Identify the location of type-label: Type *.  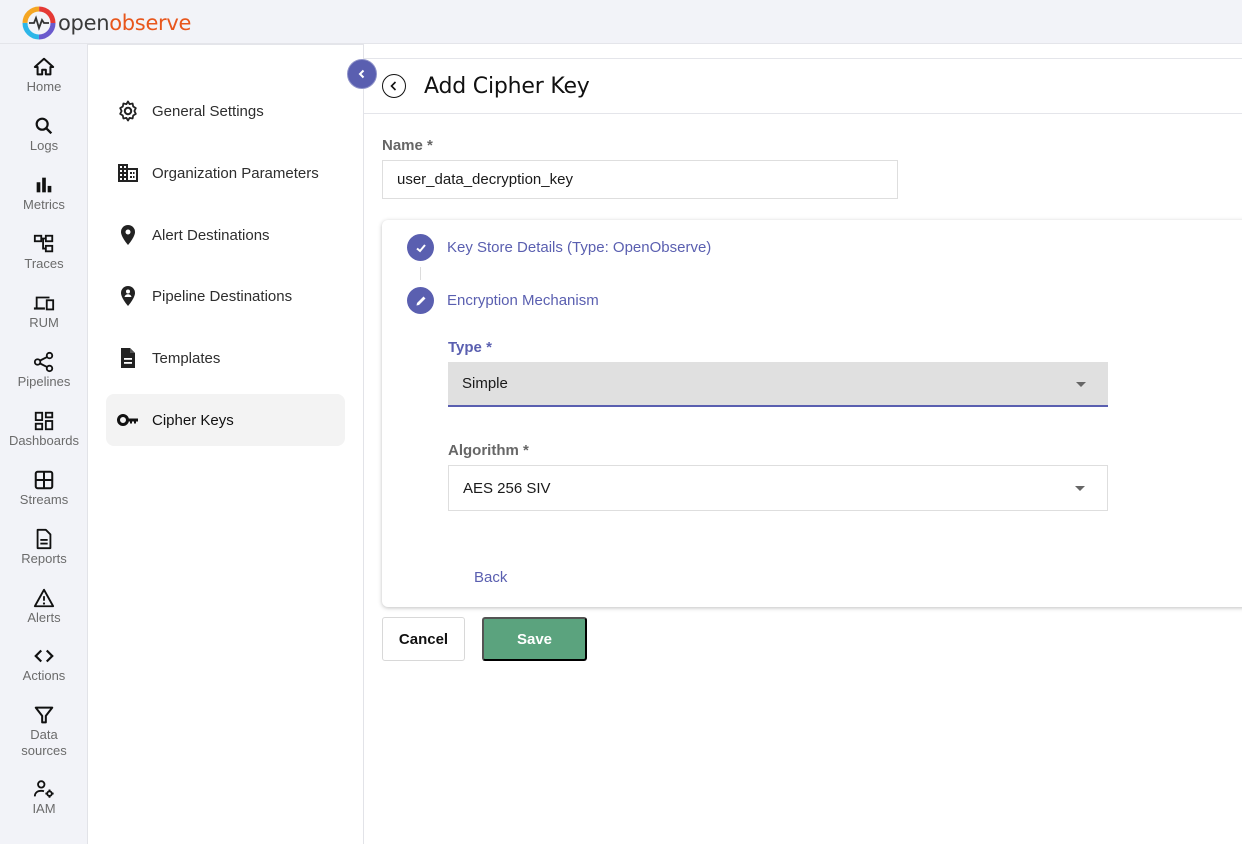
(470, 347).